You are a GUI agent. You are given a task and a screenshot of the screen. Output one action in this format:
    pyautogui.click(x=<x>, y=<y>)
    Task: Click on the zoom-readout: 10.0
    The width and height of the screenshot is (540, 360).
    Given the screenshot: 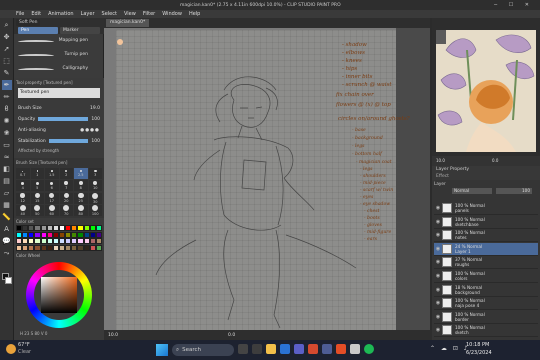 What is the action you would take?
    pyautogui.click(x=113, y=335)
    